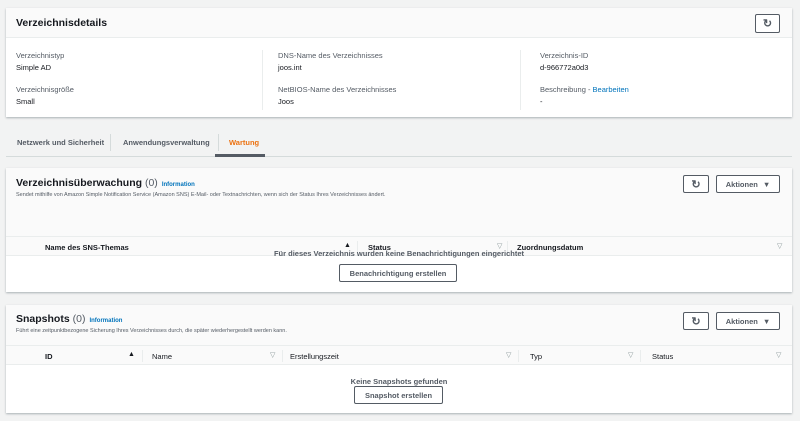  What do you see at coordinates (166, 142) in the screenshot?
I see `tab-application-management: Anwendungsverwaltung` at bounding box center [166, 142].